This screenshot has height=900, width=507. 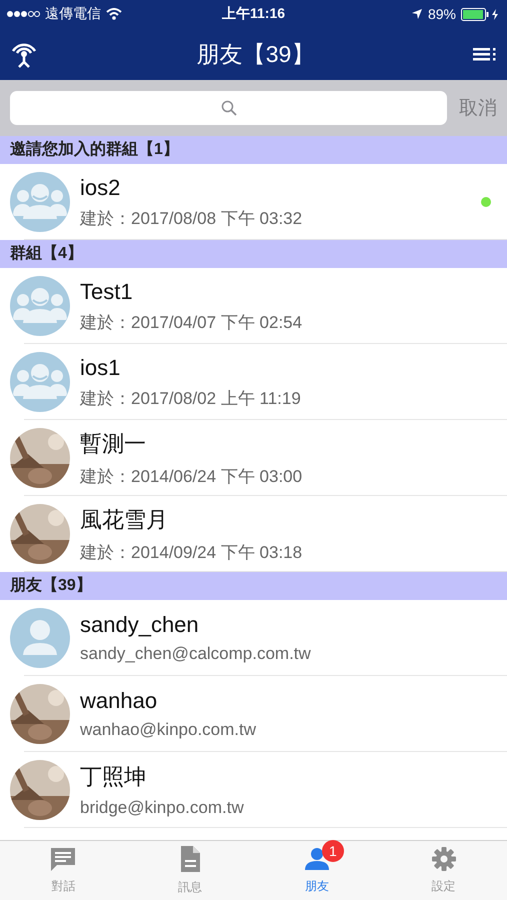 What do you see at coordinates (140, 625) in the screenshot?
I see `contact-name: sandy_chen` at bounding box center [140, 625].